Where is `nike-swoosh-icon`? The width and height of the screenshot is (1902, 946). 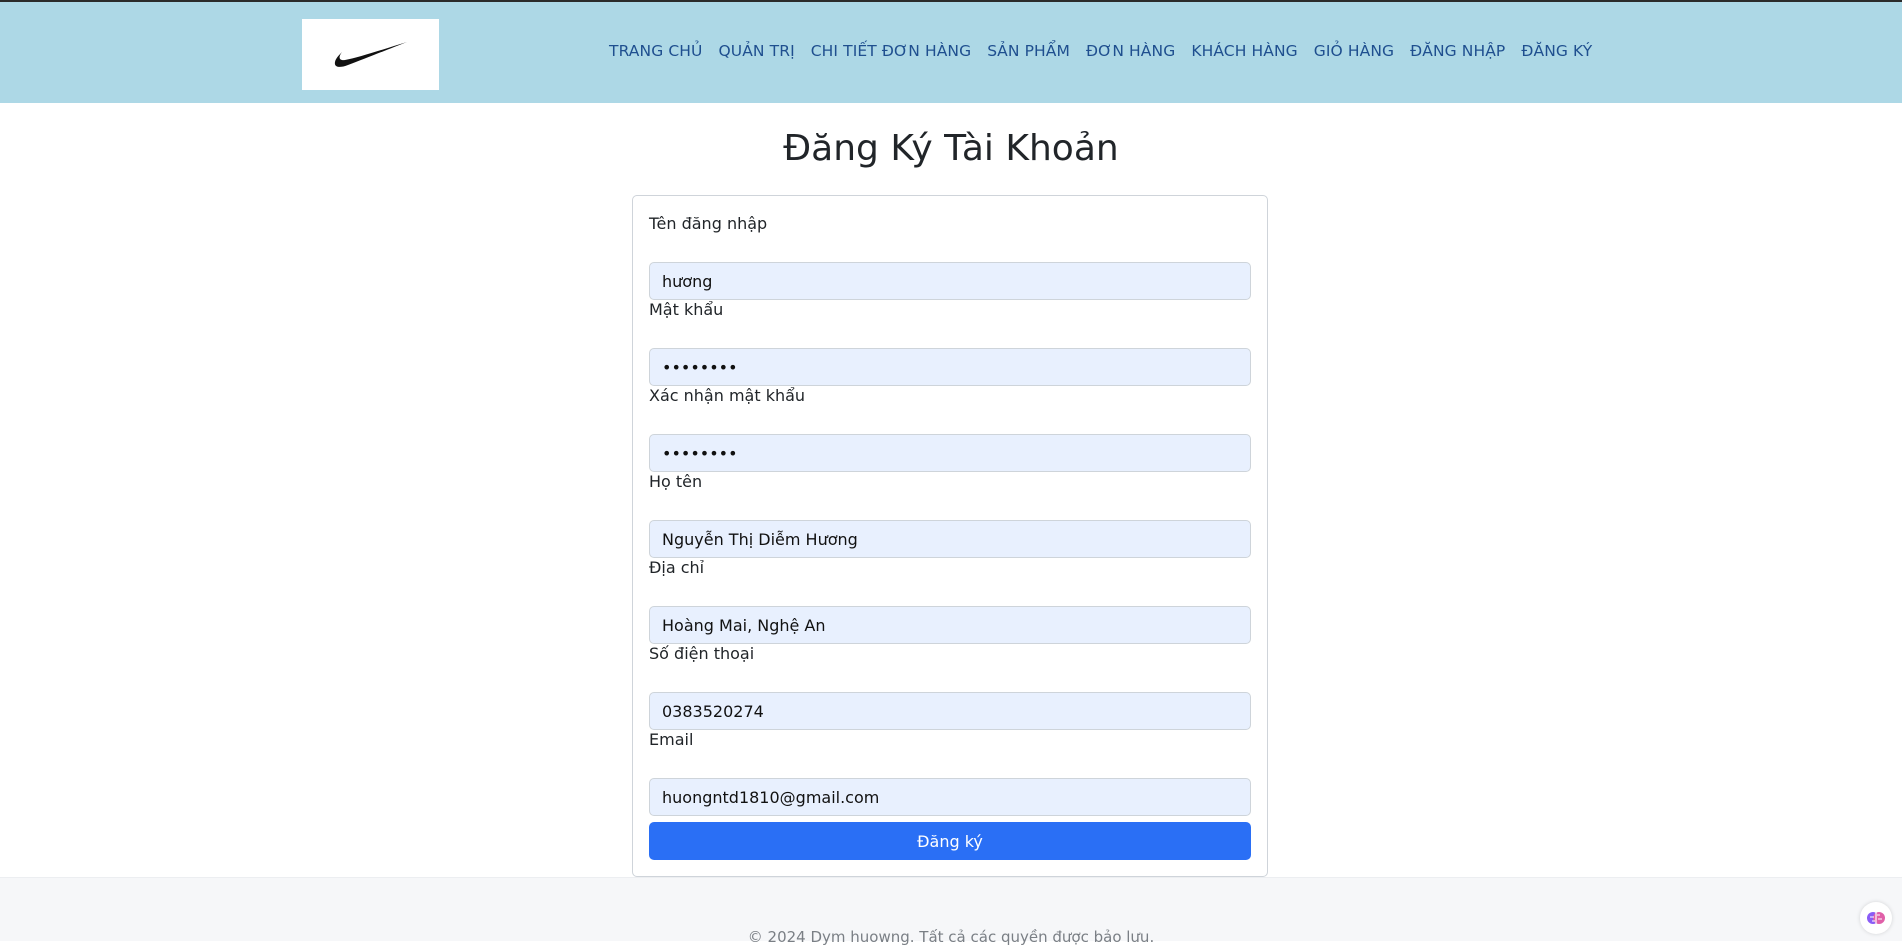 nike-swoosh-icon is located at coordinates (370, 54).